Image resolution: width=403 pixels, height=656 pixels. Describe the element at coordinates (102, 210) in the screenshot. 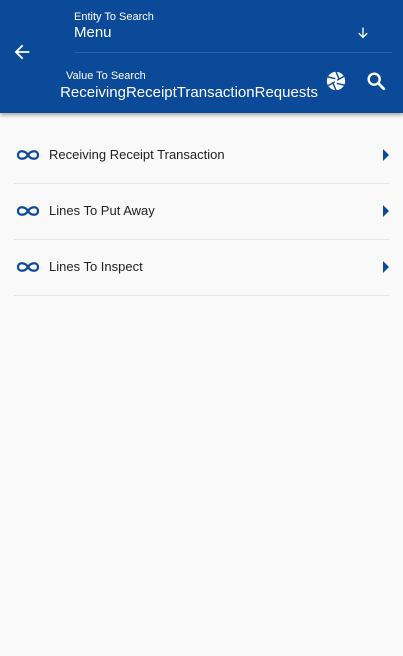

I see `list-item-label: Lines To Put Away` at that location.